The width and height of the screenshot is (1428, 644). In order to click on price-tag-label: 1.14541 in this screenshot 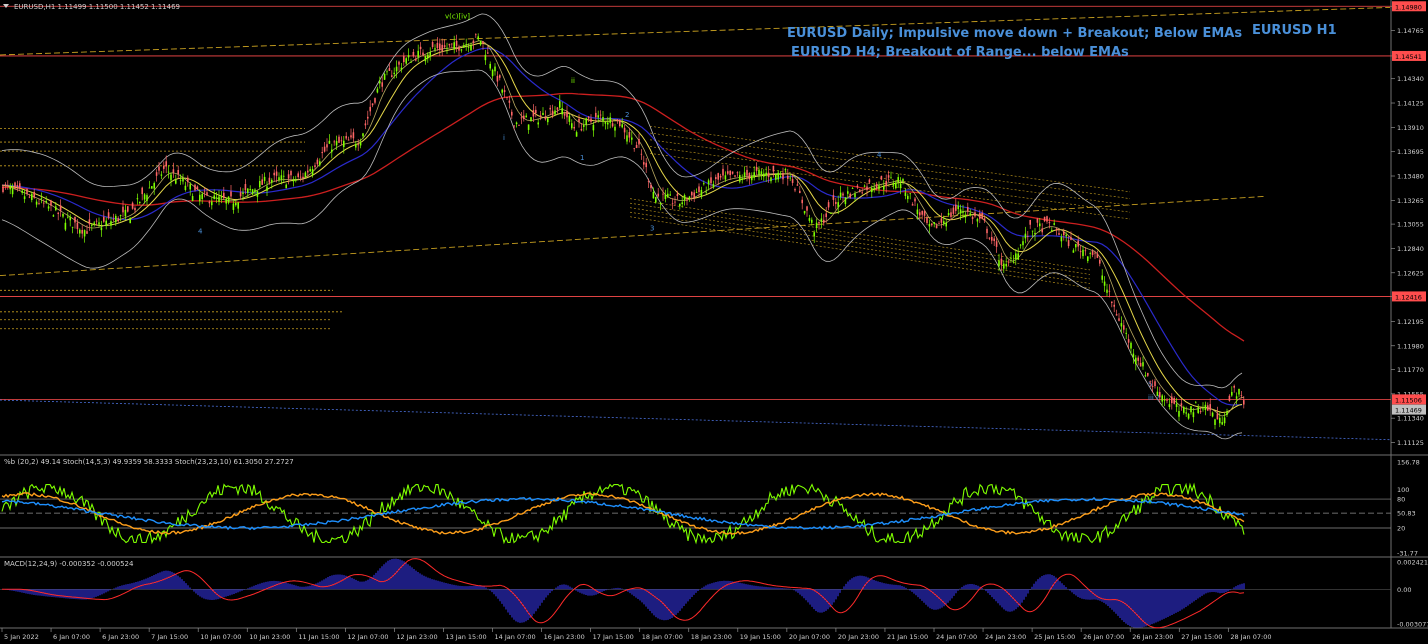, I will do `click(1408, 57)`.